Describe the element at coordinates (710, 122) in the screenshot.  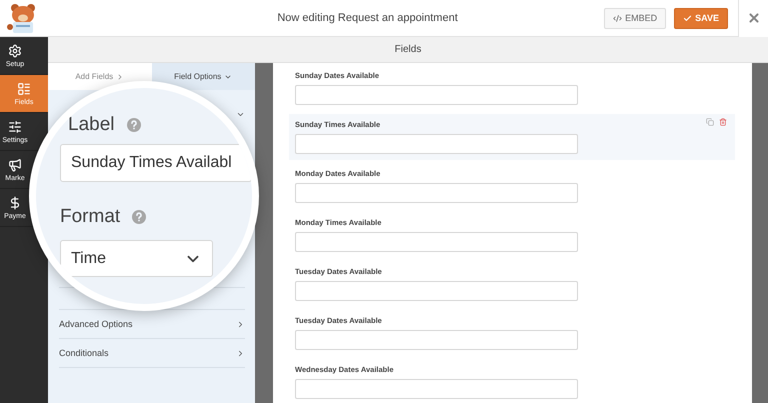
I see `copy-icon` at that location.